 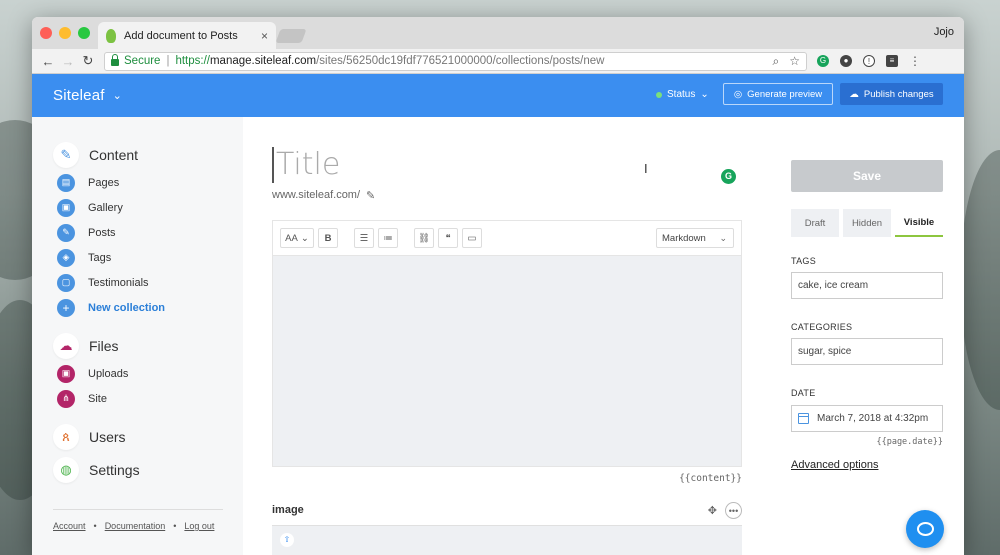 What do you see at coordinates (424, 238) in the screenshot?
I see `link-icon: ⛓` at bounding box center [424, 238].